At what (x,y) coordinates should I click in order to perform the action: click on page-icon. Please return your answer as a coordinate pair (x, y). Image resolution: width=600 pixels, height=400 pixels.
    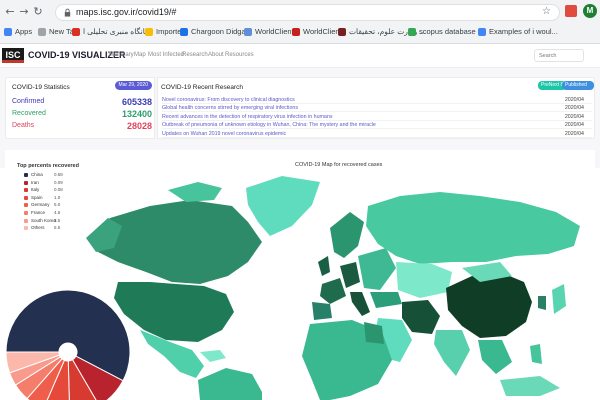
    Looking at the image, I should click on (42, 31).